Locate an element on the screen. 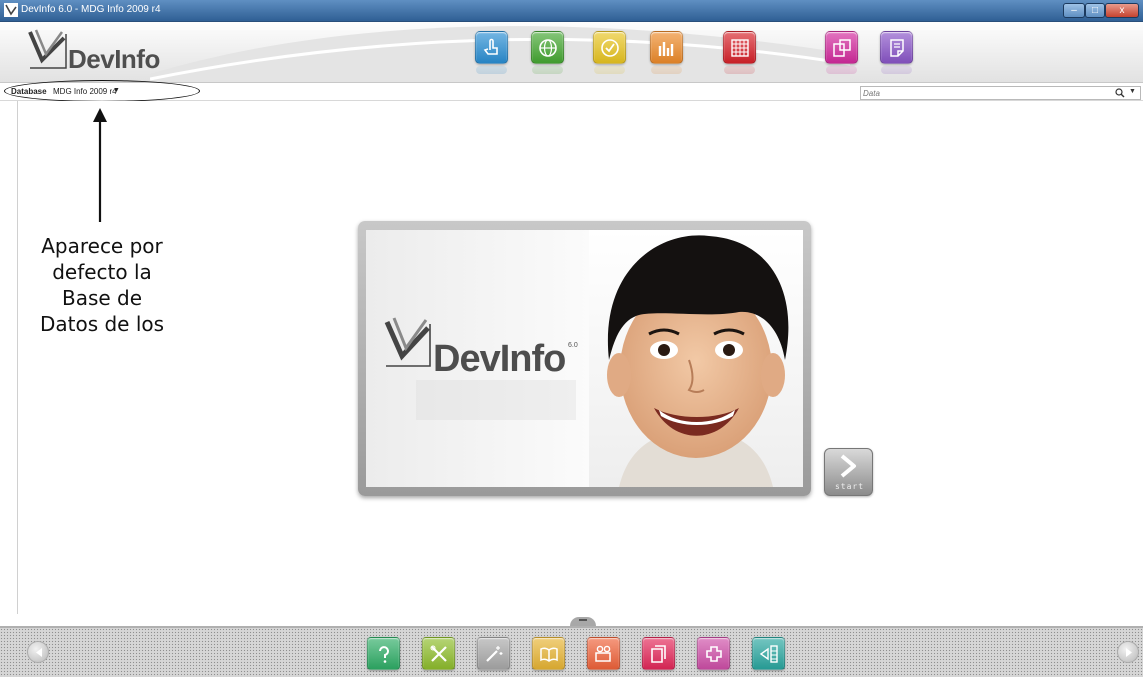 The height and width of the screenshot is (677, 1143). arrow-left-icon is located at coordinates (39, 652).